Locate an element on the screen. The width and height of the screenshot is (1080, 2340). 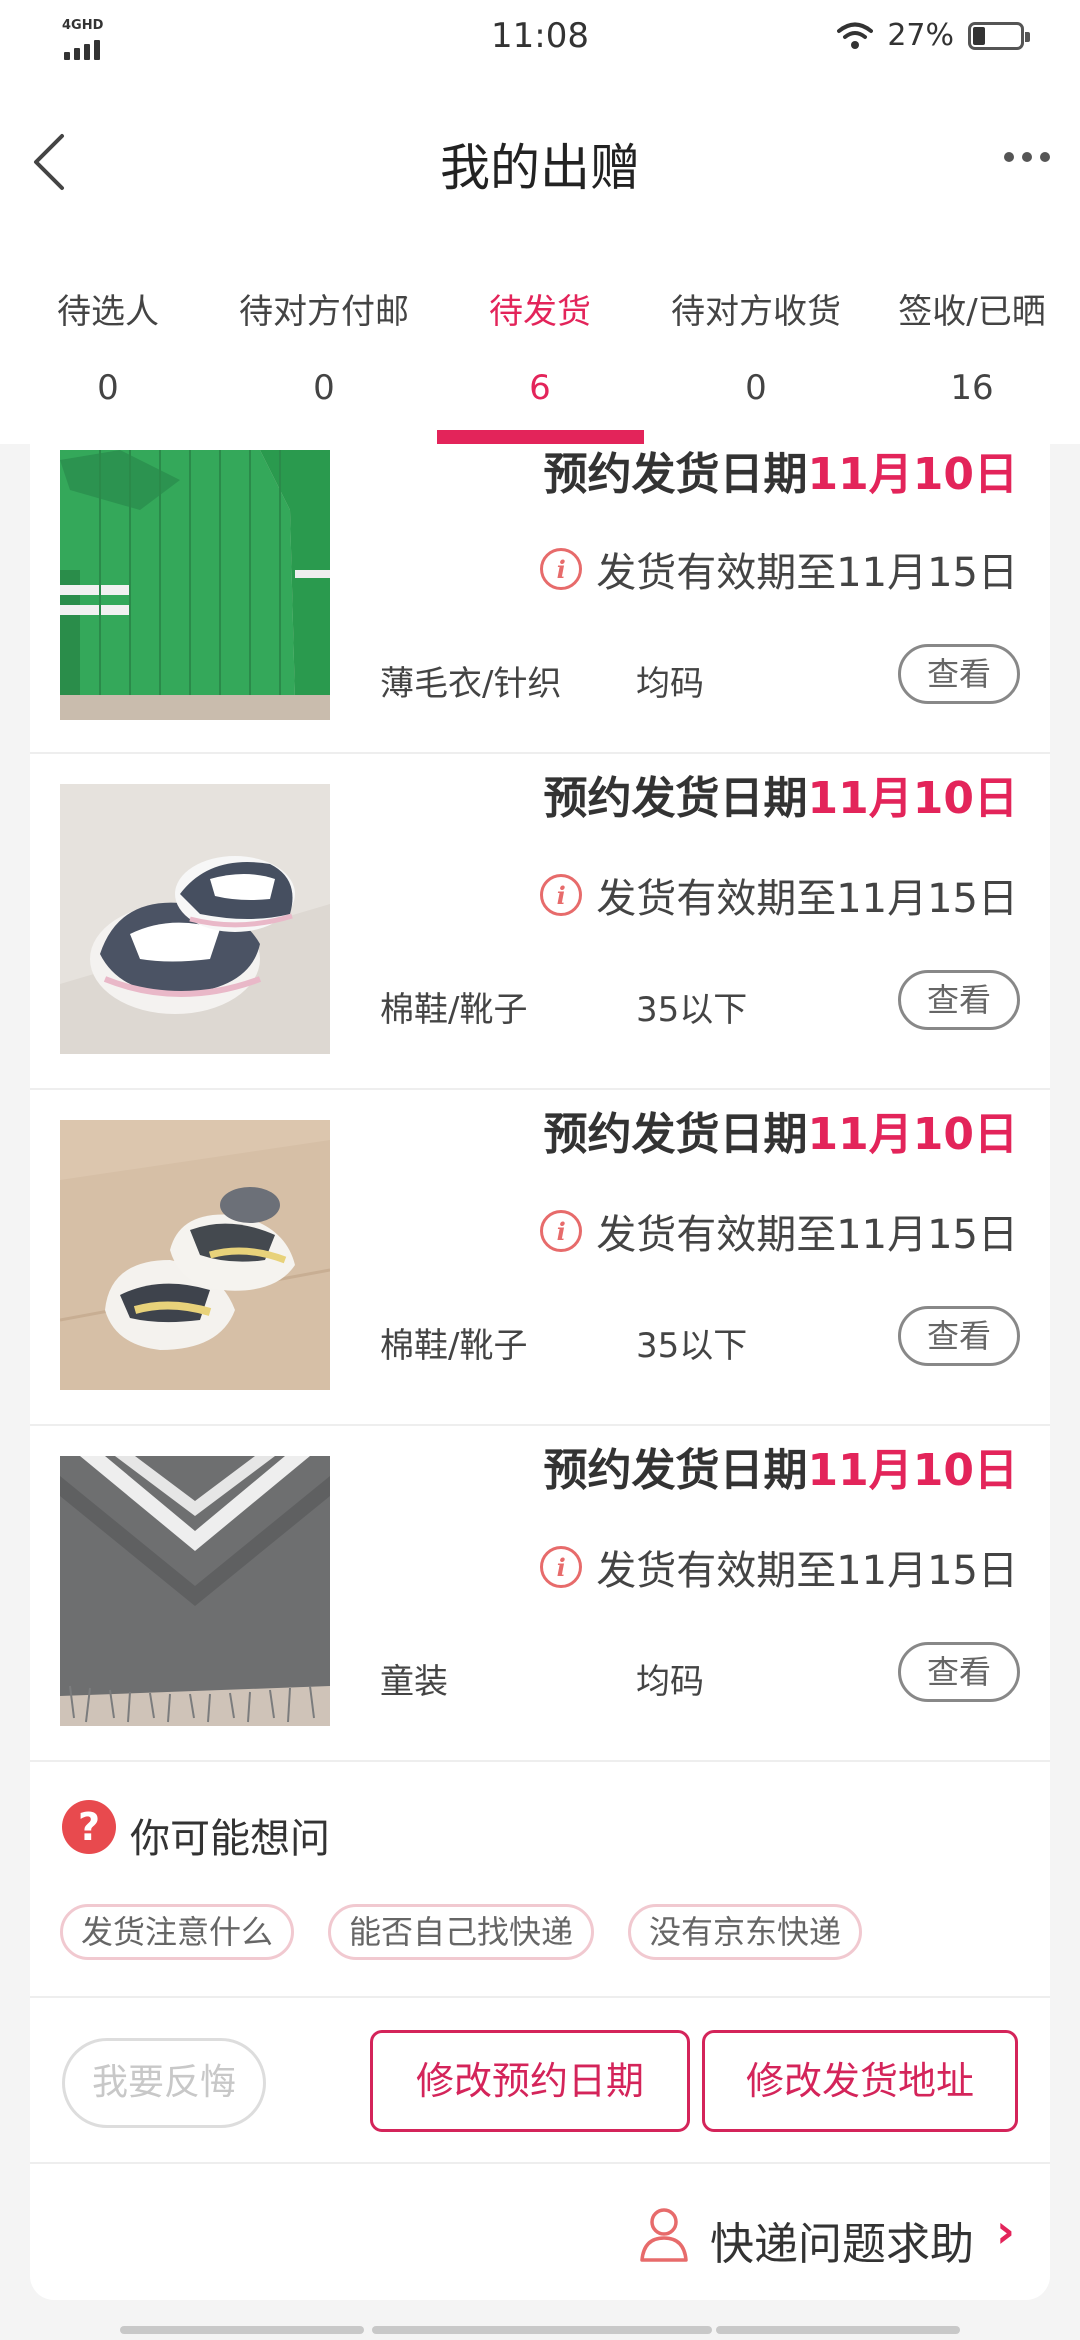
faq-chips: 发货注意什么 能否自己找快递 没有京东快递 is located at coordinates (461, 1932).